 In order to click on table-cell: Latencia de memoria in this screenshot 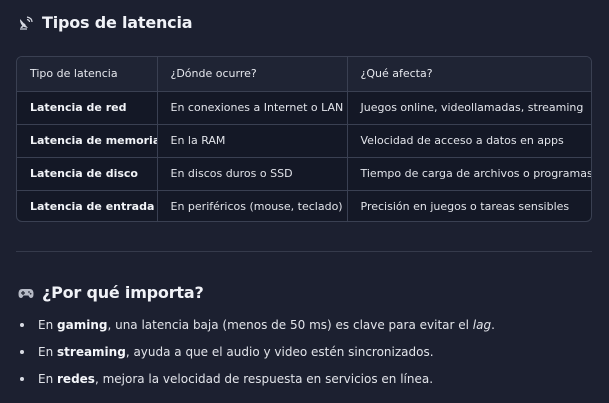, I will do `click(87, 141)`.